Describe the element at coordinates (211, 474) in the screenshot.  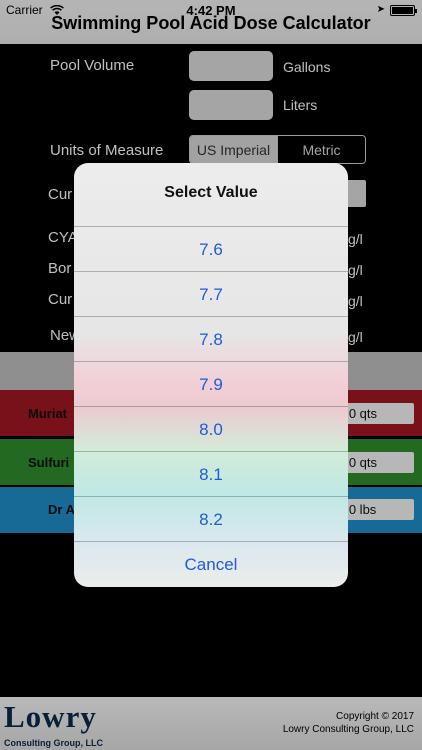
I see `picker-option-8-1: 8.1` at that location.